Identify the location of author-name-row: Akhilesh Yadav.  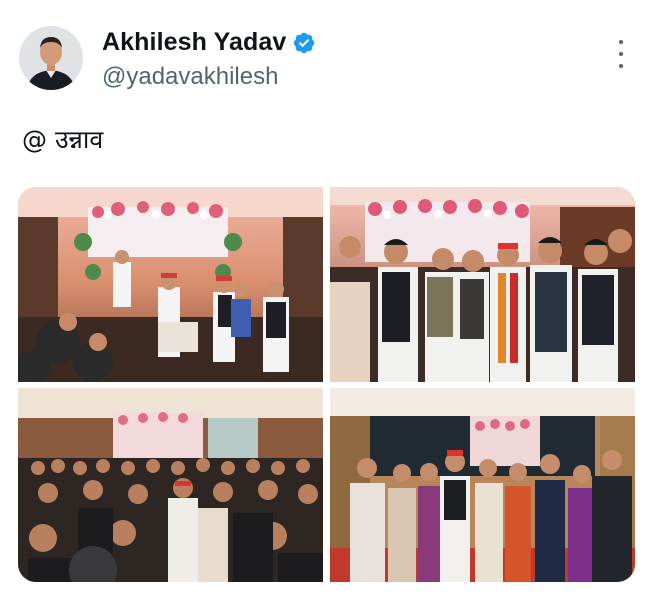
(209, 42).